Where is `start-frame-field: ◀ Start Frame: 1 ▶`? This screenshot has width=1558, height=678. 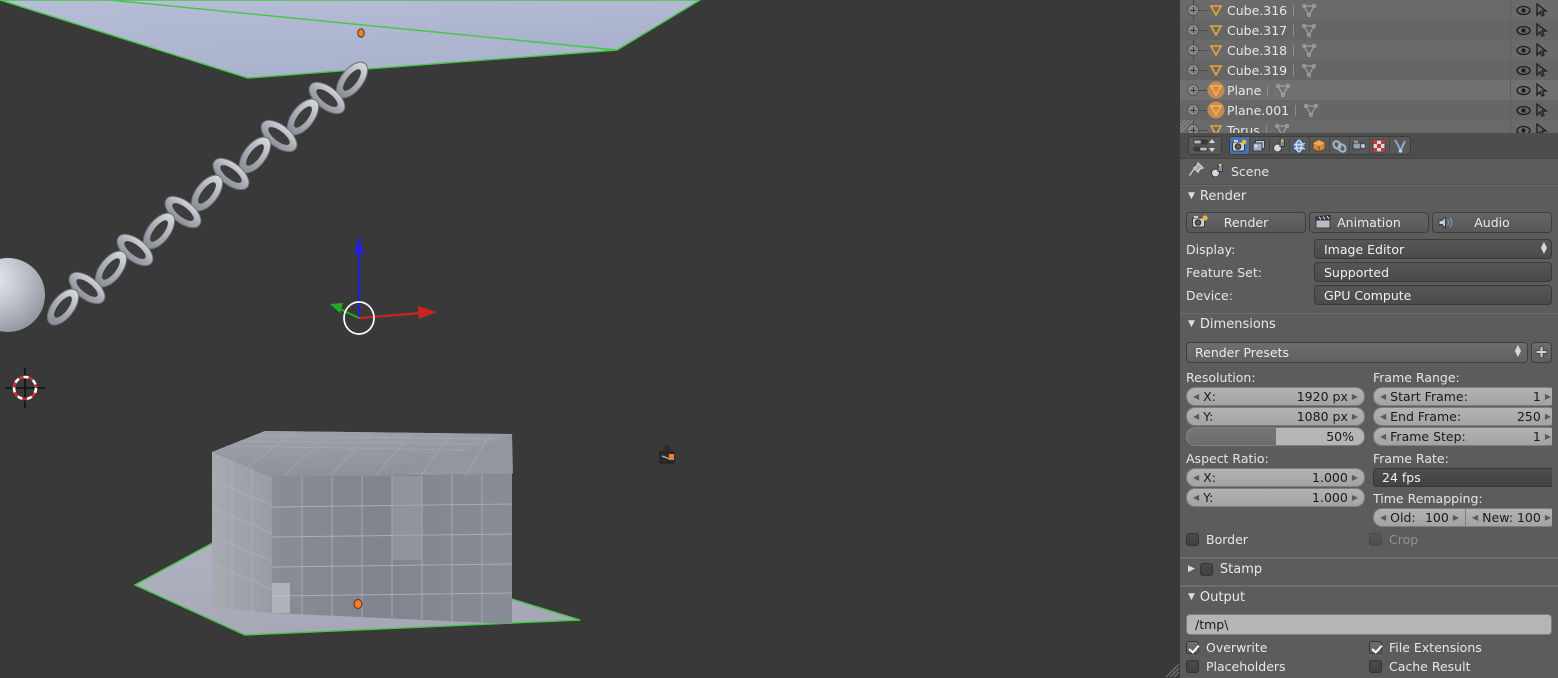
start-frame-field: ◀ Start Frame: 1 ▶ is located at coordinates (1462, 396).